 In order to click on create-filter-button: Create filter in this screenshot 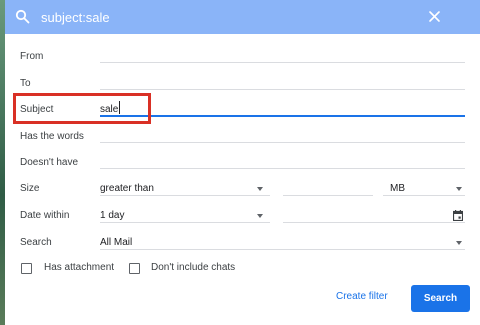, I will do `click(362, 296)`.